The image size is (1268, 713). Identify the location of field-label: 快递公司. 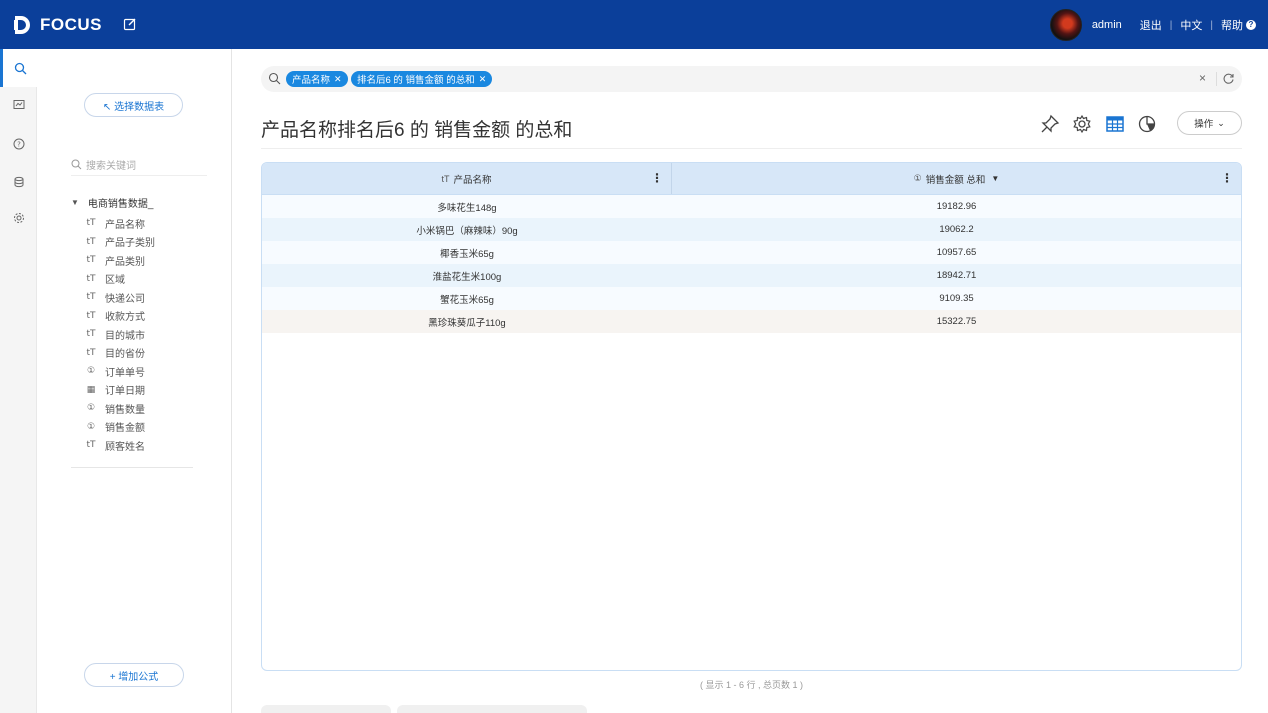
(125, 299).